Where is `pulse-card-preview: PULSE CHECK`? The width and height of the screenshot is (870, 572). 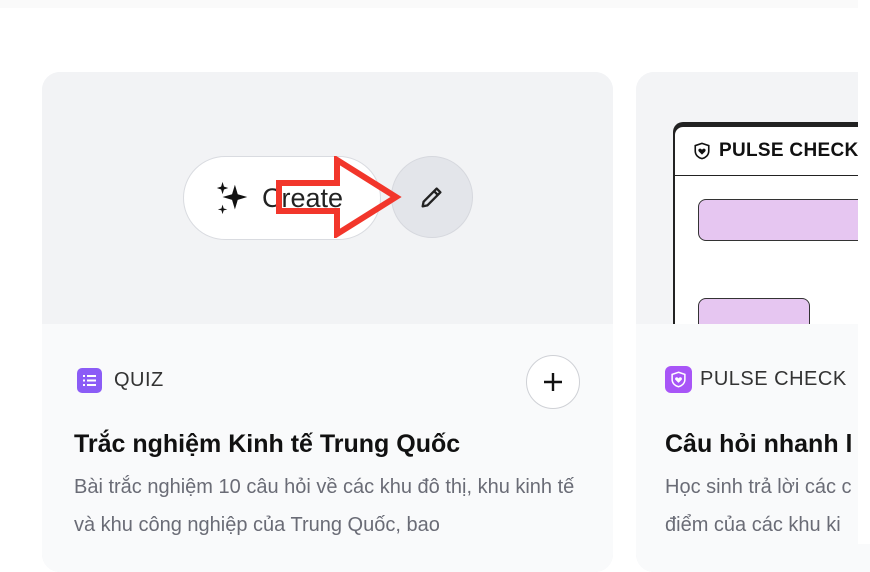 pulse-card-preview: PULSE CHECK is located at coordinates (753, 215).